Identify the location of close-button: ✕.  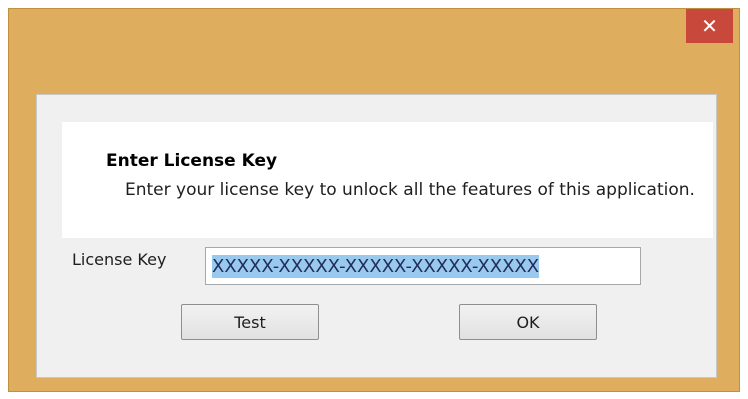
(709, 26).